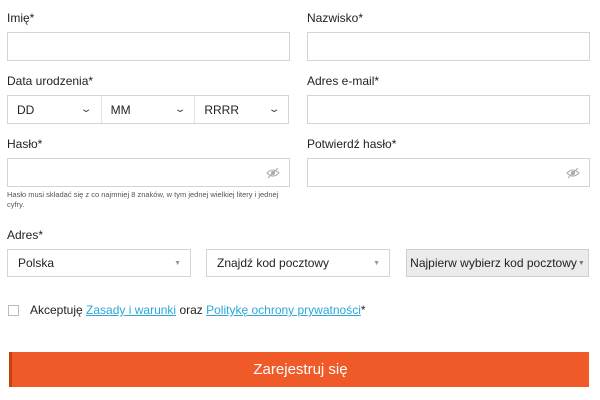 The image size is (600, 400). I want to click on email-label: Adres e-mail*, so click(343, 81).